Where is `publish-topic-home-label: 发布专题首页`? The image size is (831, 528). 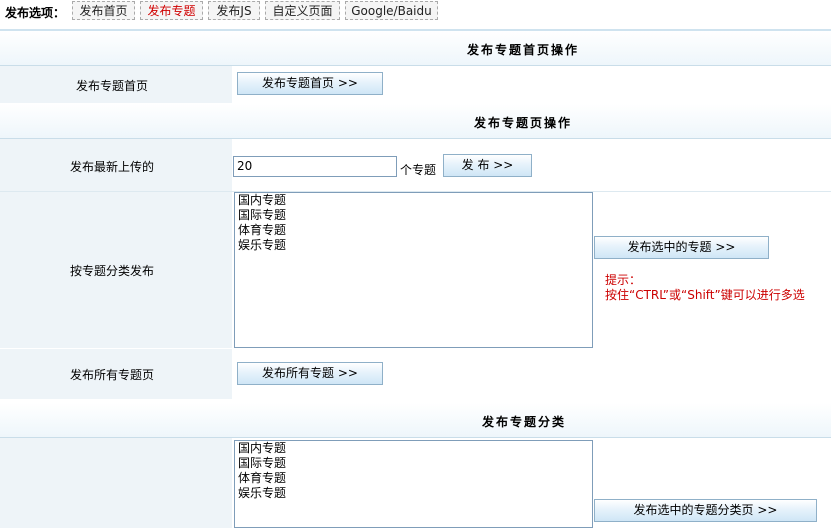 publish-topic-home-label: 发布专题首页 is located at coordinates (111, 86).